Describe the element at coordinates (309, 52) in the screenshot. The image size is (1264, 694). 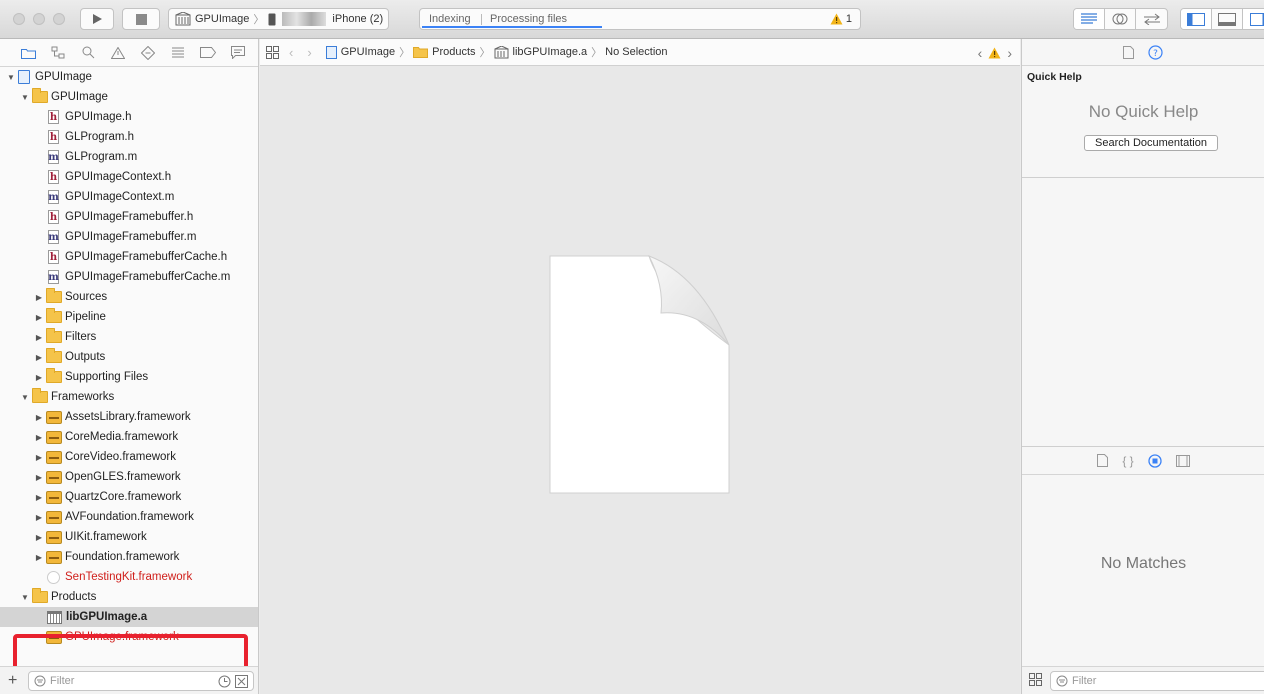
I see `forward-arrow-icon: ›` at that location.